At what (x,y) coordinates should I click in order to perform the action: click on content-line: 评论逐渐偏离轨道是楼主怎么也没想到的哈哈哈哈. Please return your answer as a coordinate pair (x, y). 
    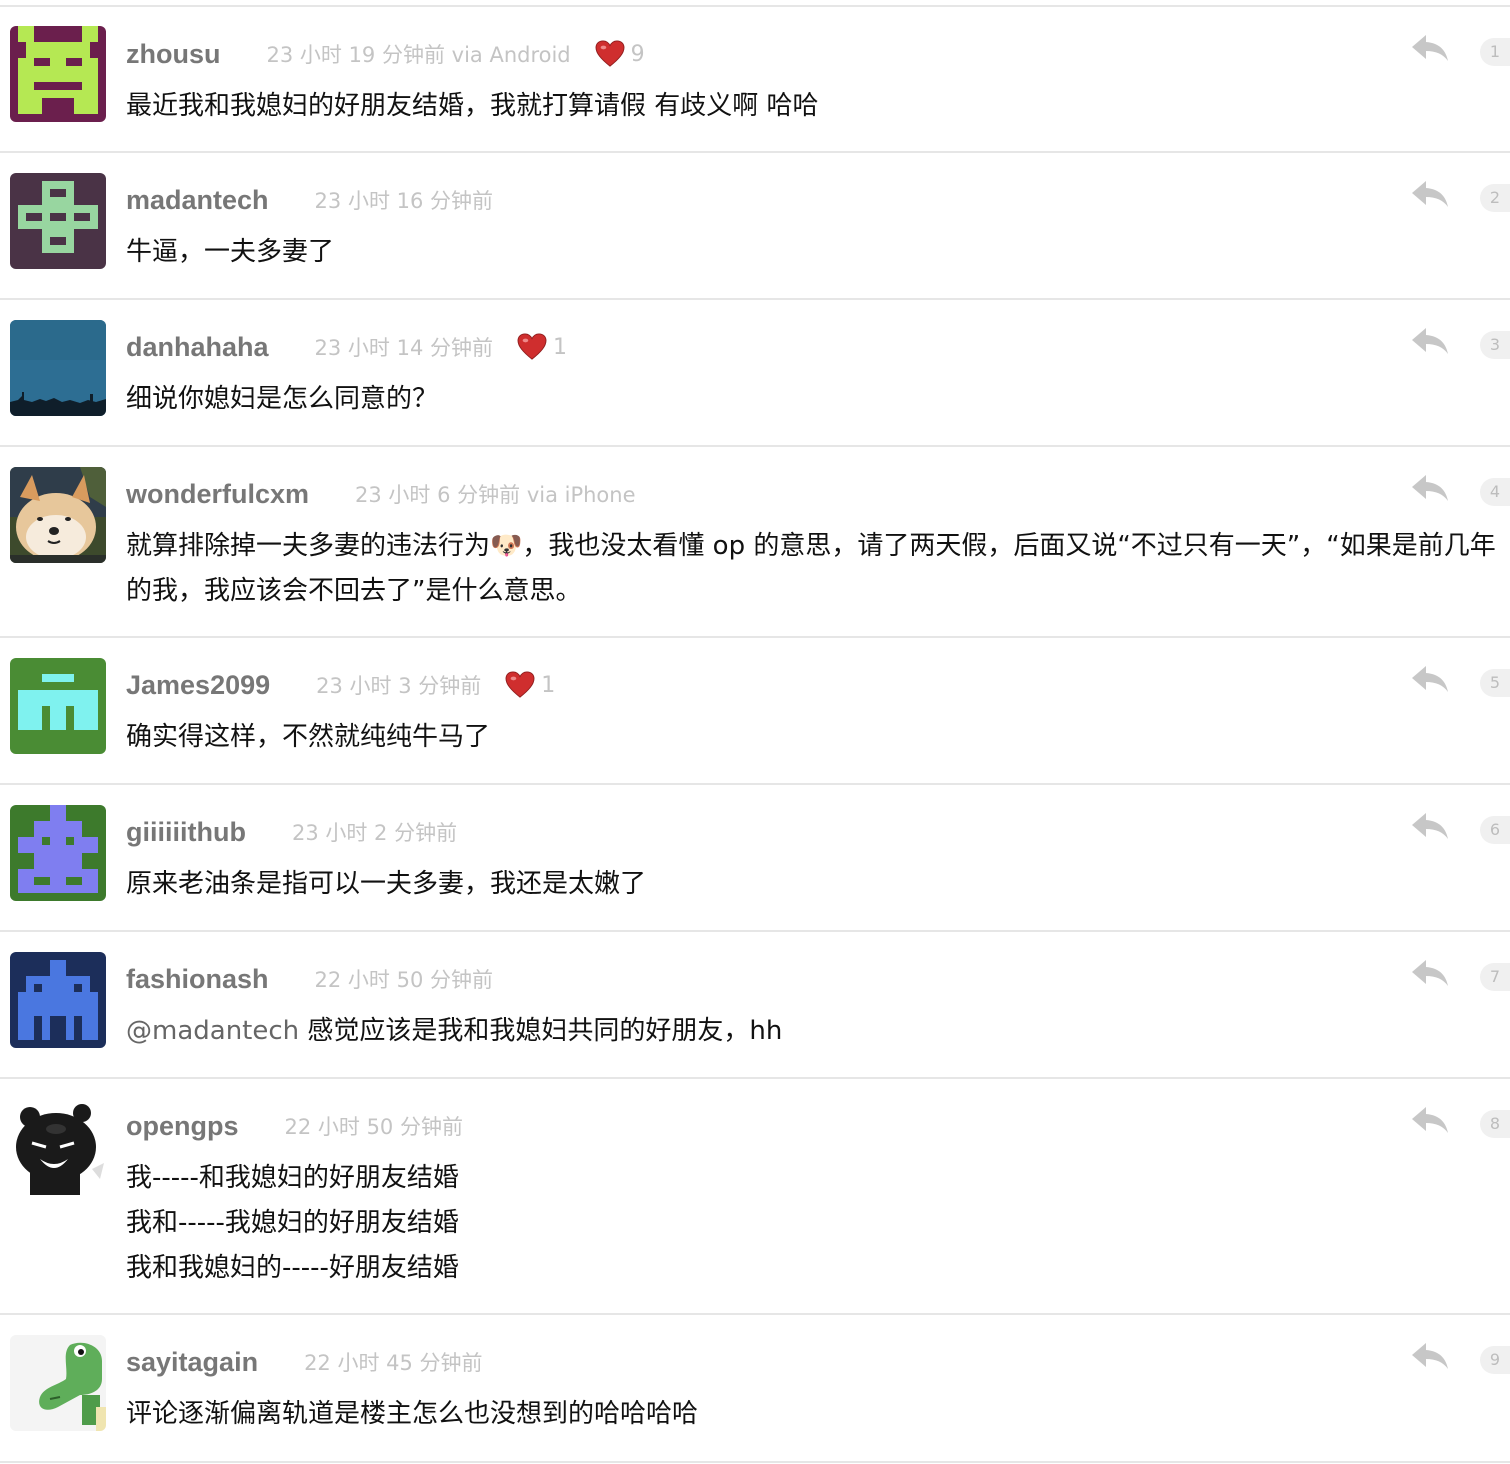
    Looking at the image, I should click on (412, 1414).